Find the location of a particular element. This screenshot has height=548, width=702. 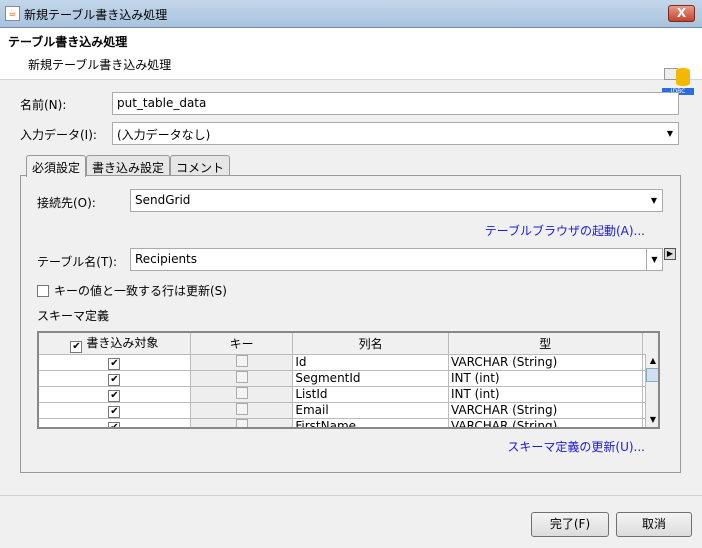

table-name-value: Recipients is located at coordinates (166, 259).